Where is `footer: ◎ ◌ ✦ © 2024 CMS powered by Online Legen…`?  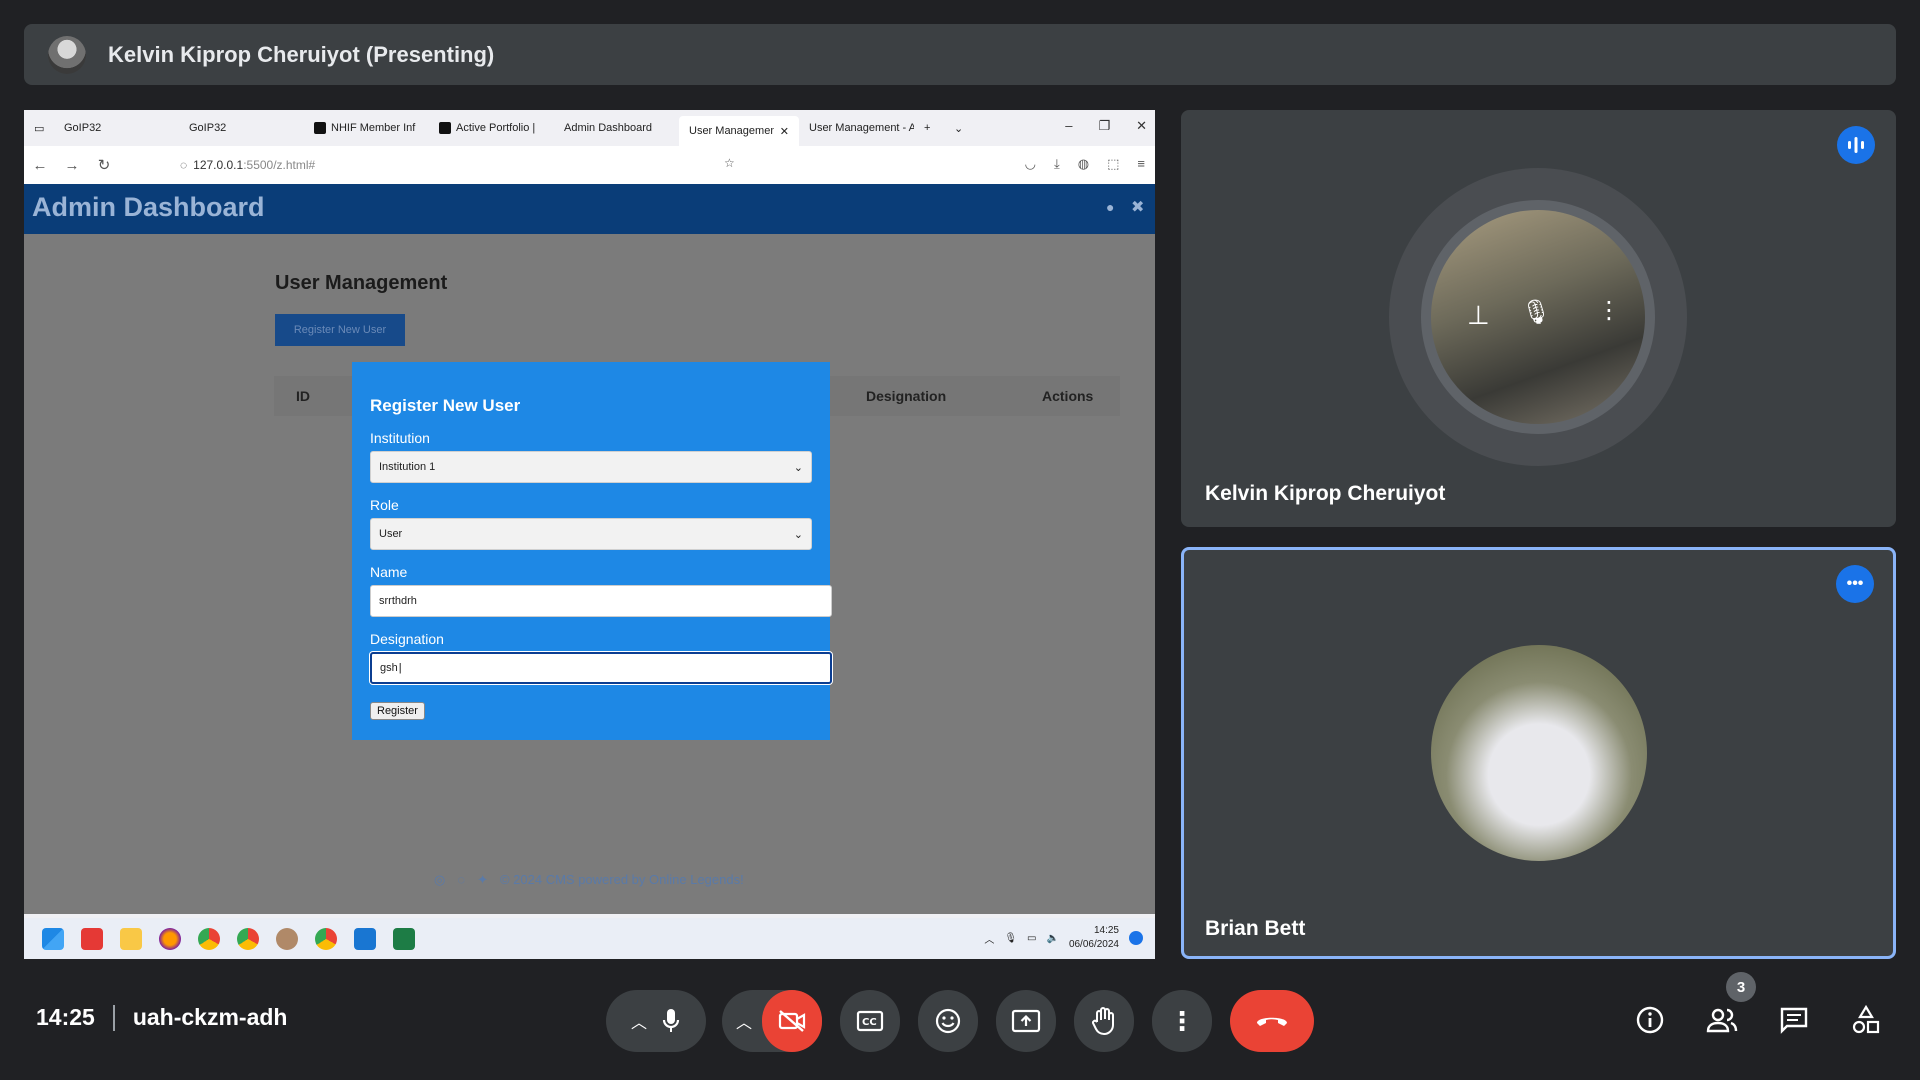 footer: ◎ ◌ ✦ © 2024 CMS powered by Online Legen… is located at coordinates (589, 880).